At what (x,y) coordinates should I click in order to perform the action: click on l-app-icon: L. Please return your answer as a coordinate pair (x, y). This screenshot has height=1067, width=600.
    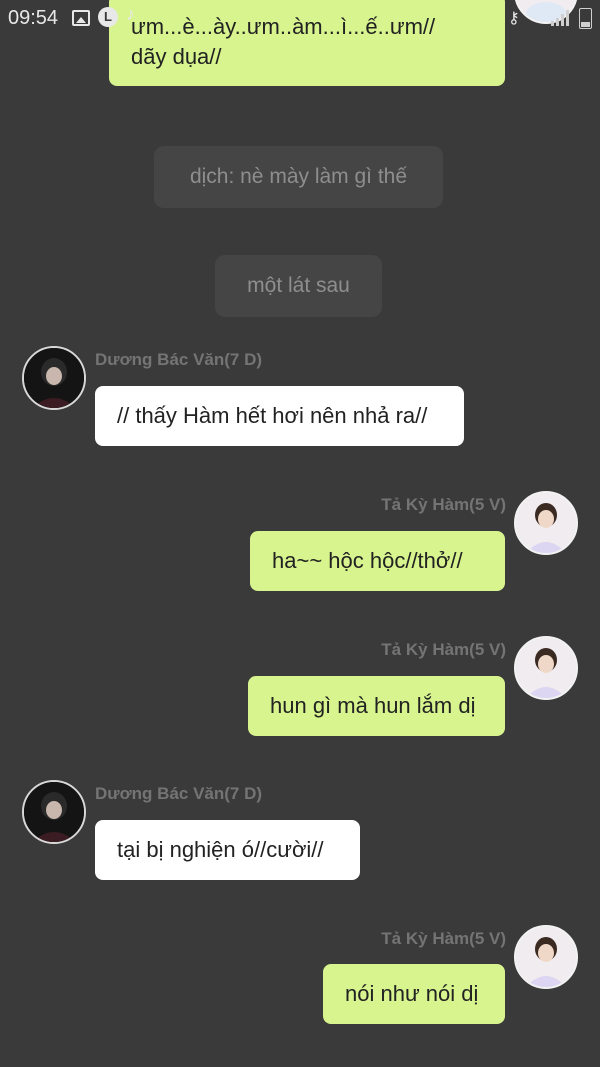
    Looking at the image, I should click on (108, 17).